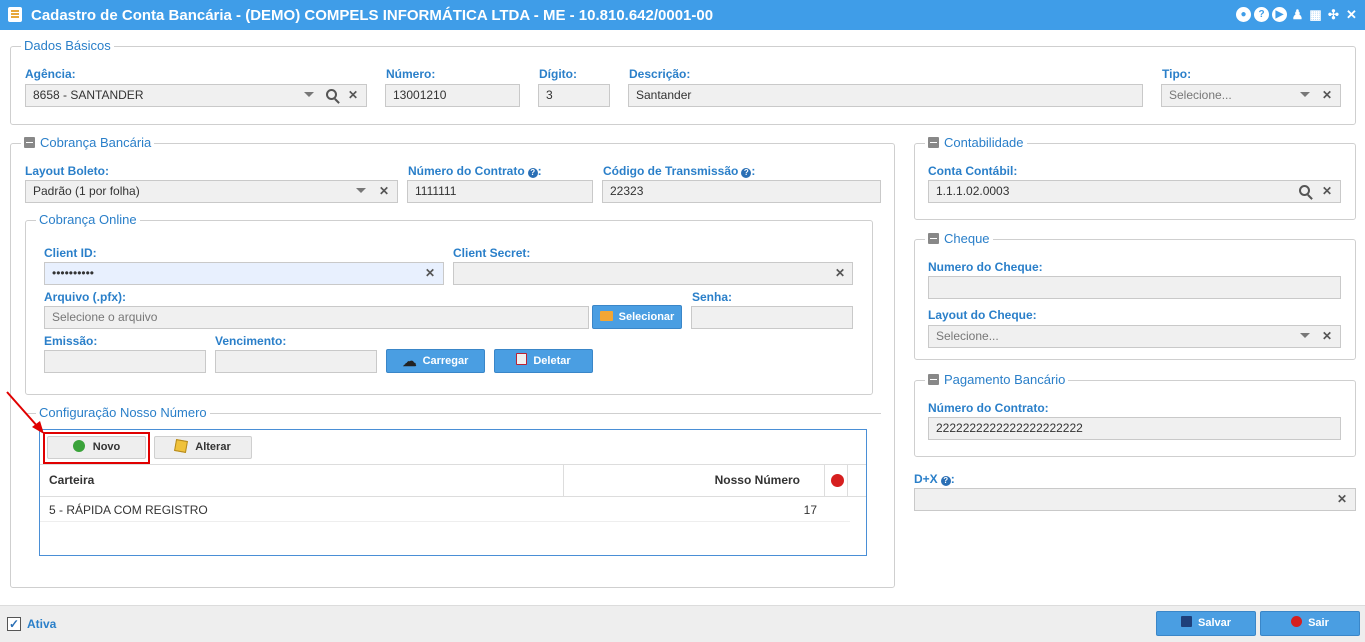 This screenshot has height=642, width=1365. Describe the element at coordinates (73, 273) in the screenshot. I see `client-id-value: ••••••••••` at that location.